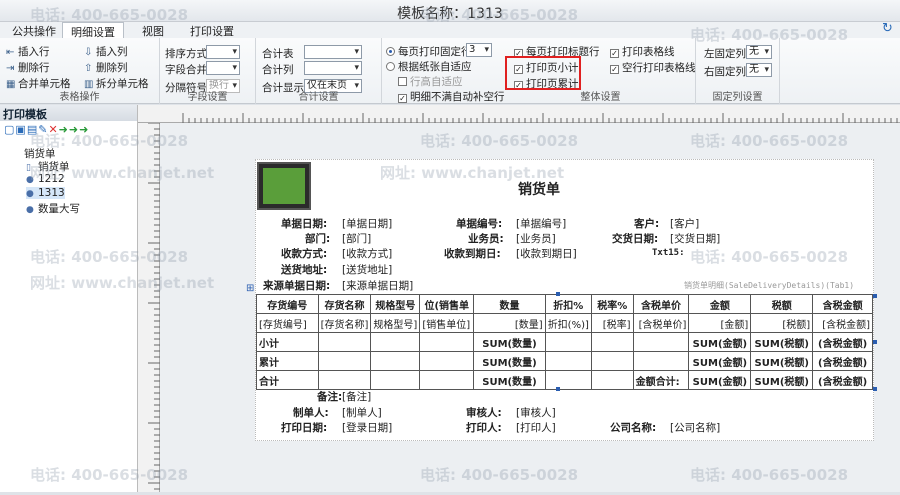 The height and width of the screenshot is (495, 900). I want to click on subtotal-label: 小计, so click(287, 342).